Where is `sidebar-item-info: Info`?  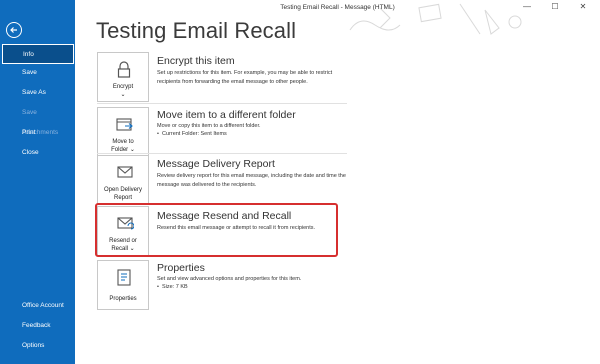 sidebar-item-info: Info is located at coordinates (38, 54).